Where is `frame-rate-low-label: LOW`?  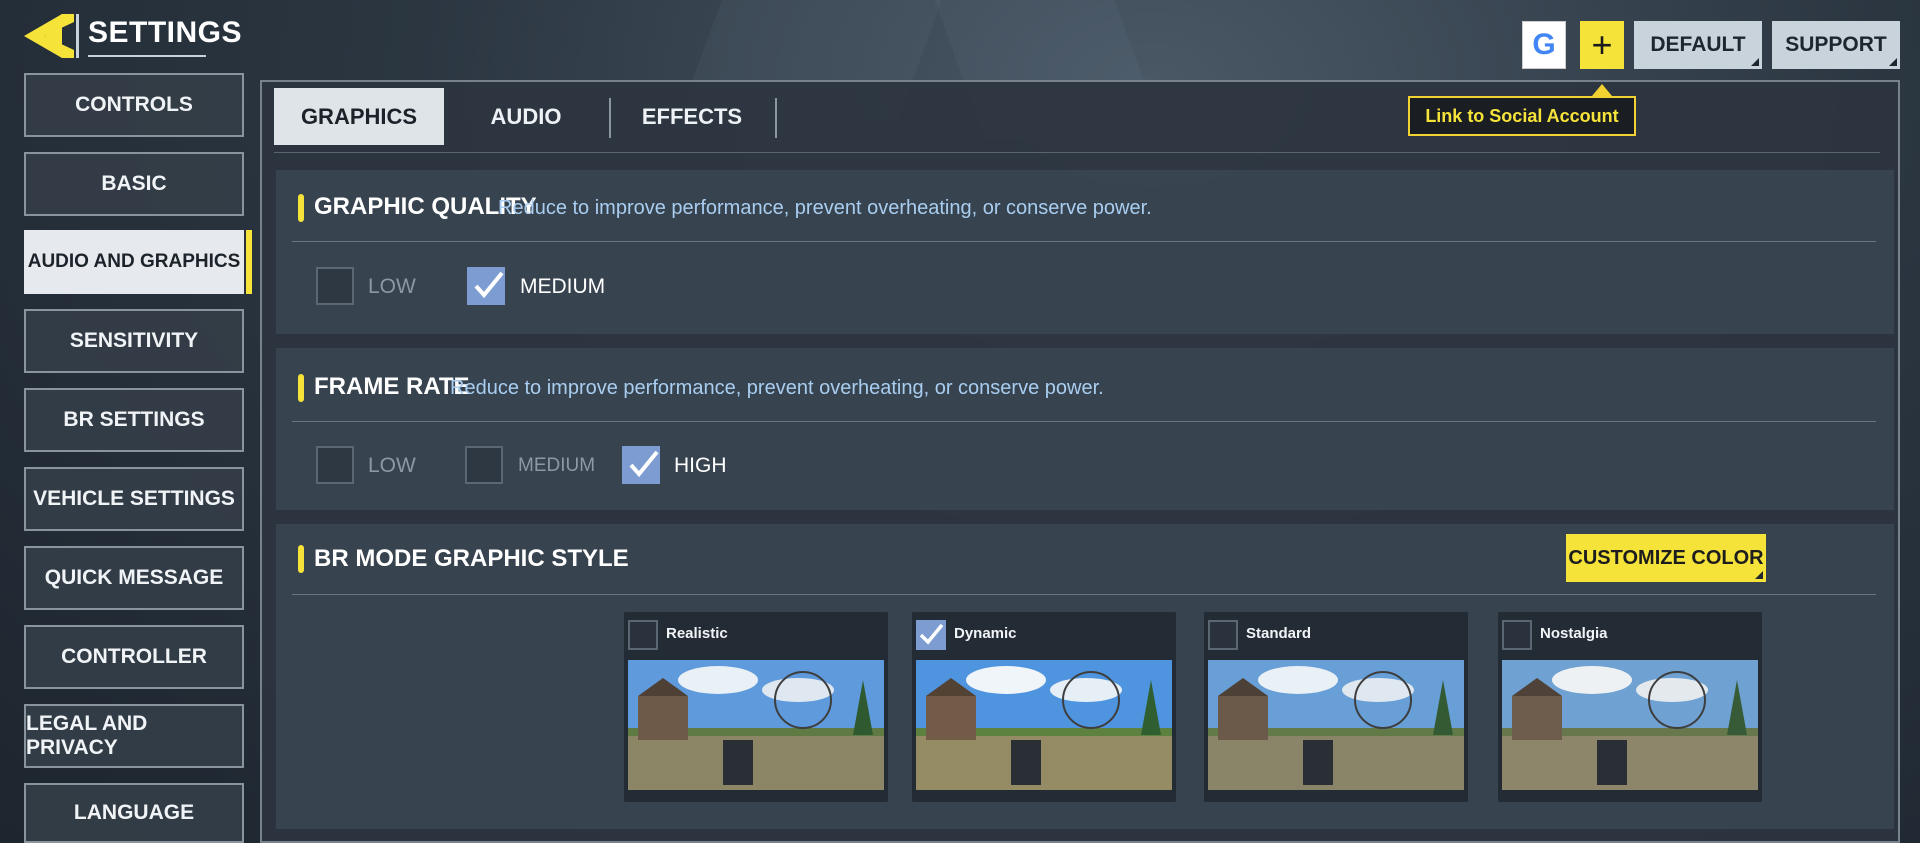
frame-rate-low-label: LOW is located at coordinates (392, 465).